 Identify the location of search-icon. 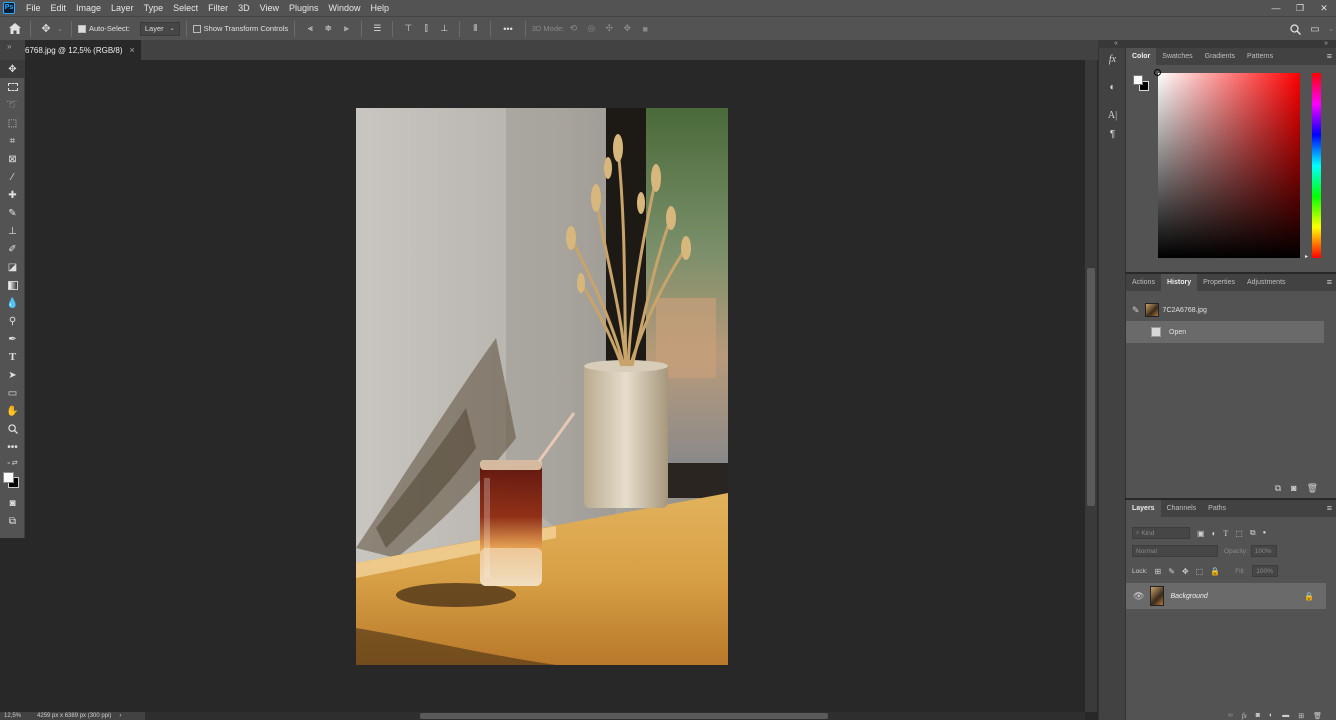
(1295, 29).